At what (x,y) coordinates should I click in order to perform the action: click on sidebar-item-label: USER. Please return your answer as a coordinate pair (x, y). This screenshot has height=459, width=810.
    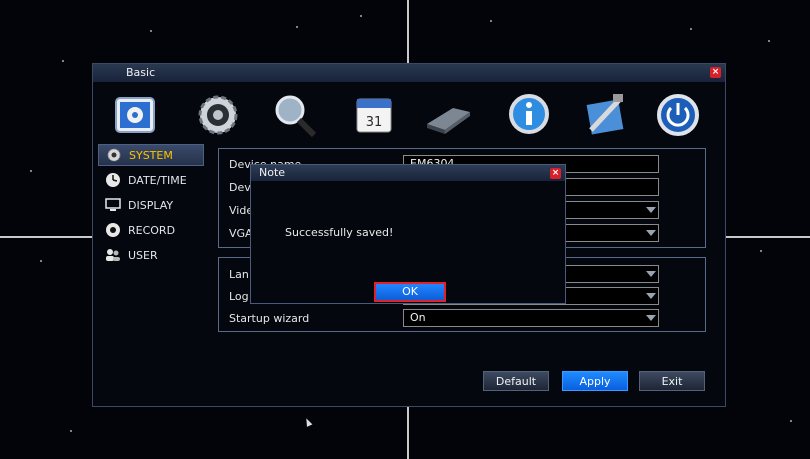
    Looking at the image, I should click on (143, 255).